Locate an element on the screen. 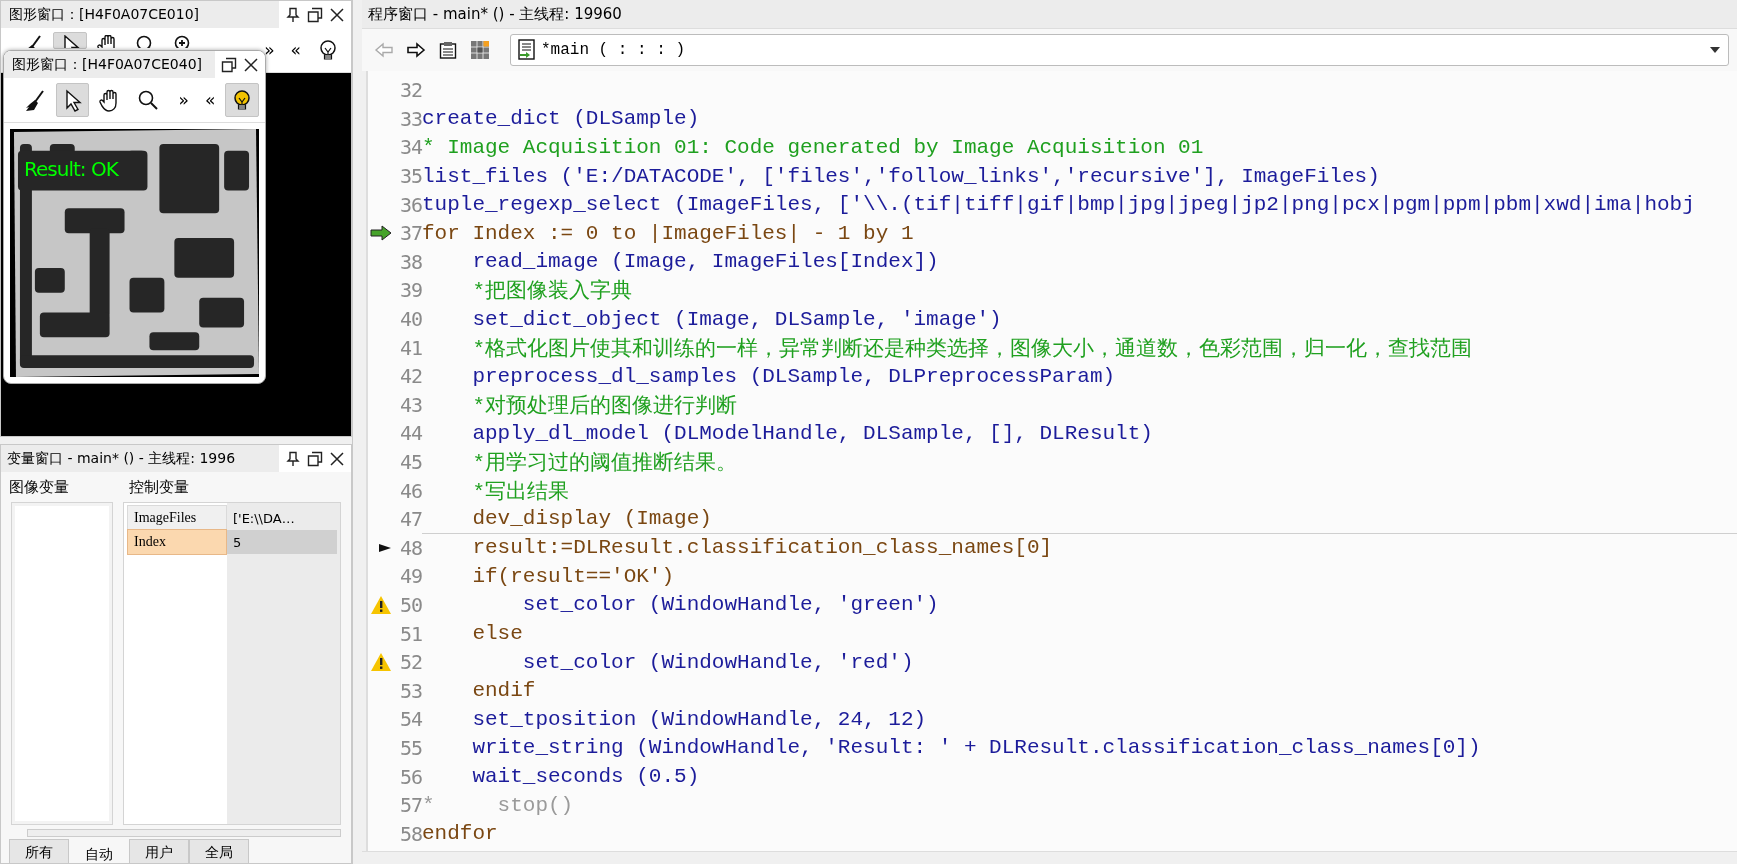 The image size is (1737, 864). insertion-cursor-icon is located at coordinates (385, 547).